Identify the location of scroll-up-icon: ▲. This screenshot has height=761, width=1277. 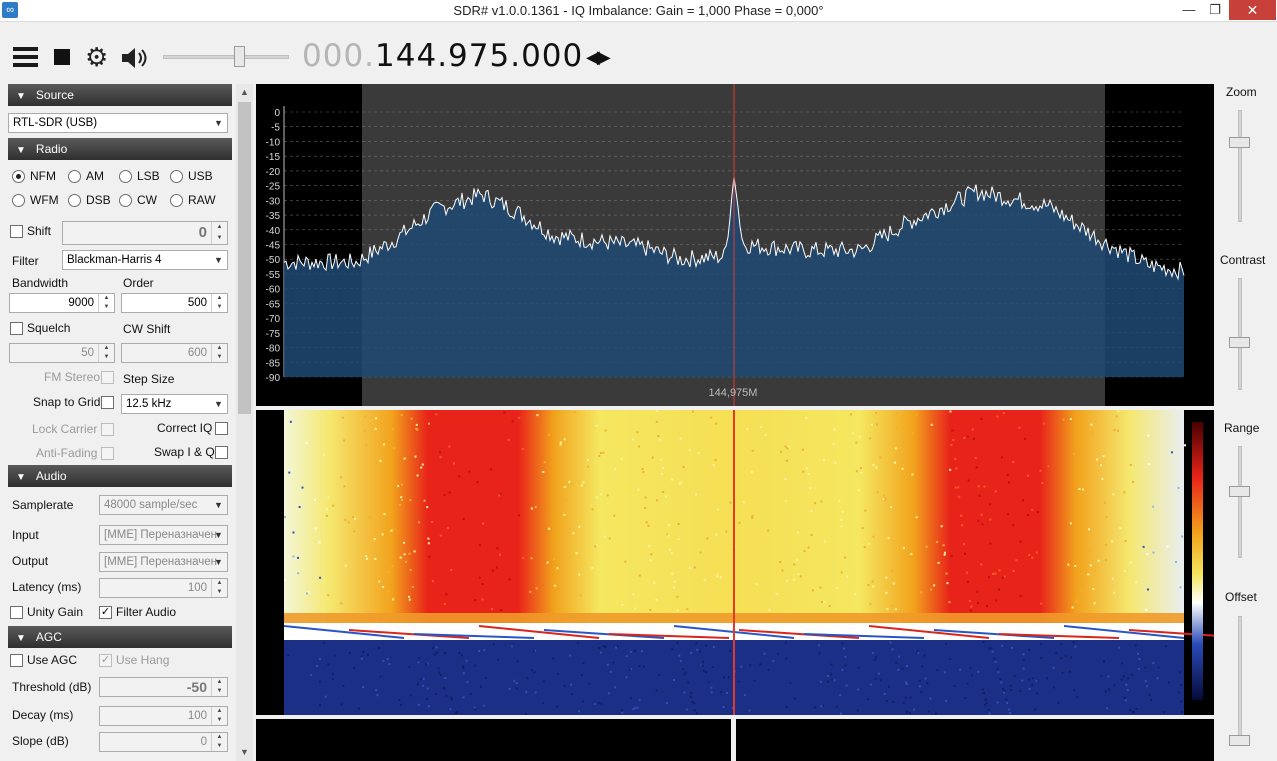
(244, 92).